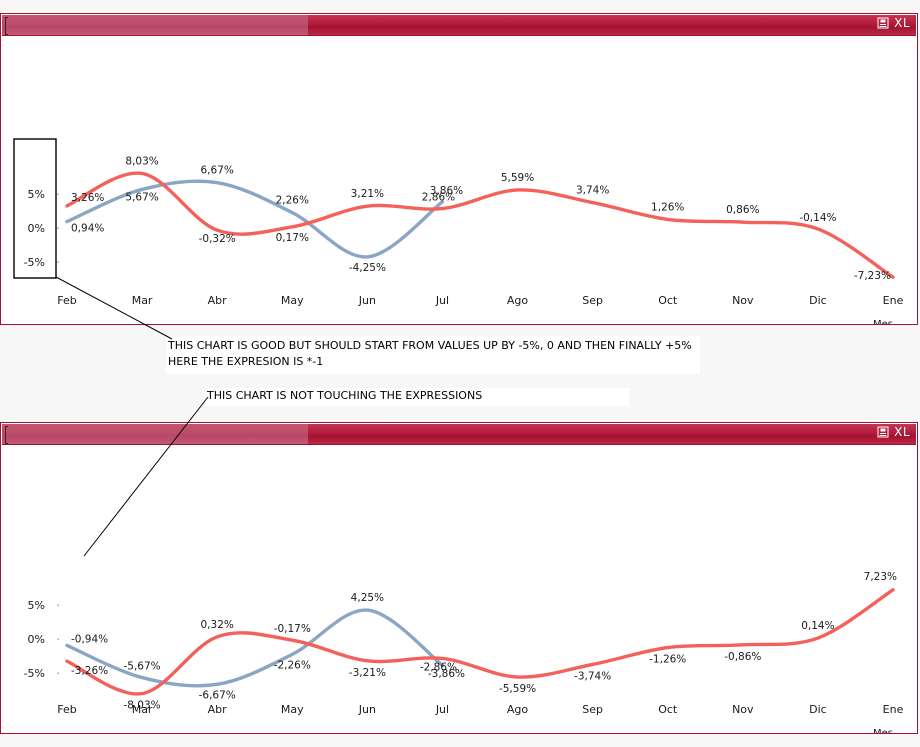 The width and height of the screenshot is (920, 747). What do you see at coordinates (367, 673) in the screenshot?
I see `data-label: -3,21%` at bounding box center [367, 673].